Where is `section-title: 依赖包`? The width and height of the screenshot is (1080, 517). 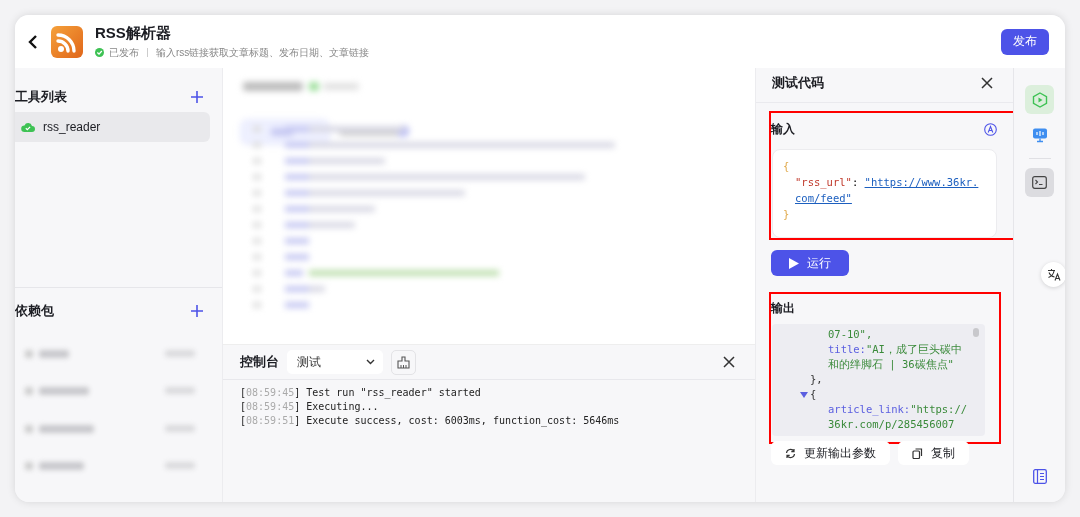 section-title: 依赖包 is located at coordinates (34, 311).